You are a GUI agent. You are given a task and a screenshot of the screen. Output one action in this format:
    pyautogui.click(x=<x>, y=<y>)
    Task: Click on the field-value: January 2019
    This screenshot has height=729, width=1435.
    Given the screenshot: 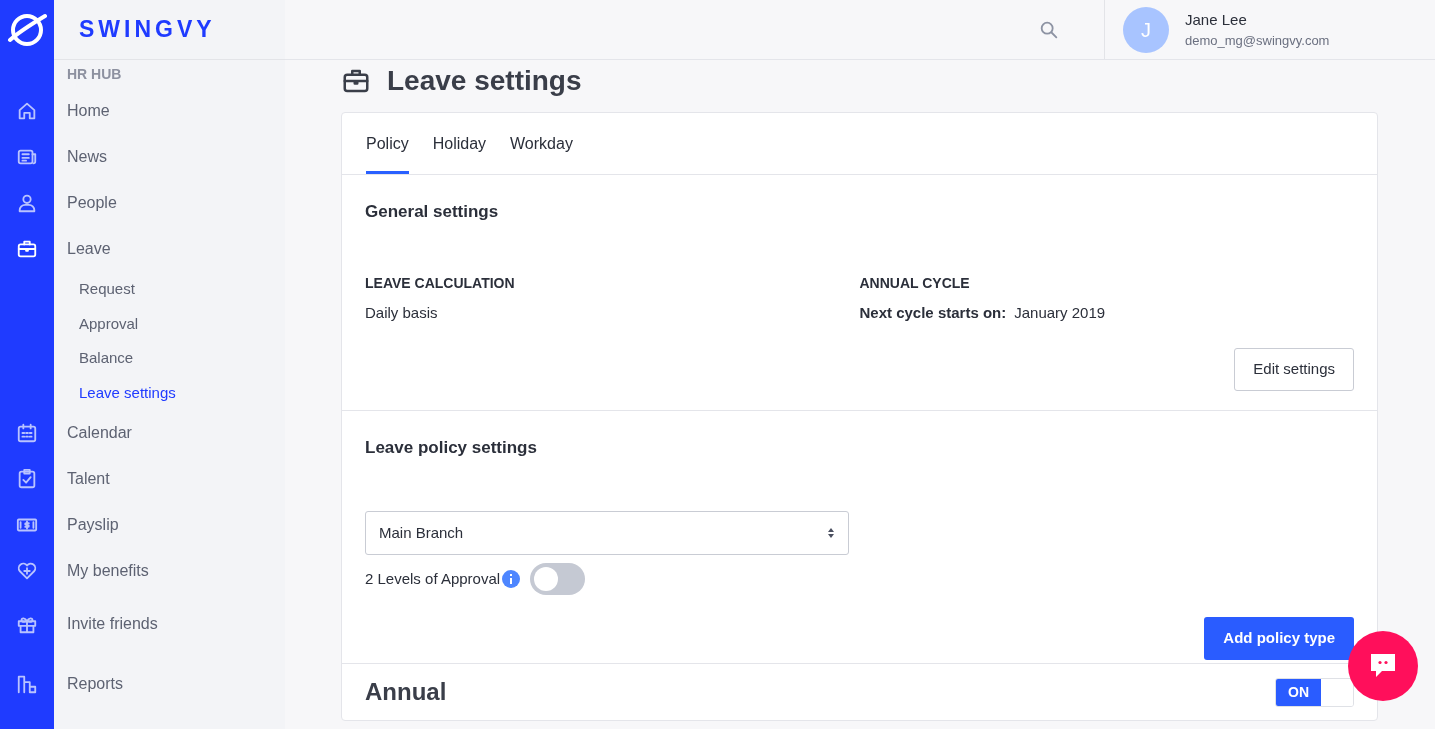 What is the action you would take?
    pyautogui.click(x=1060, y=312)
    